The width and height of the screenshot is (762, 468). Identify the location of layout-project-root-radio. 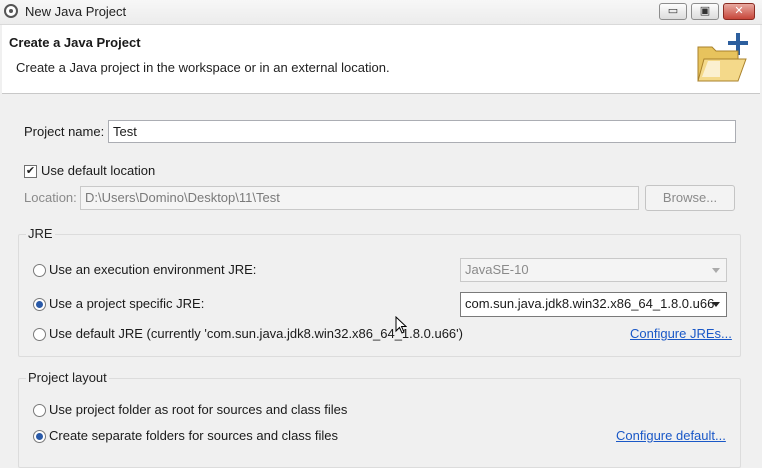
(39, 410).